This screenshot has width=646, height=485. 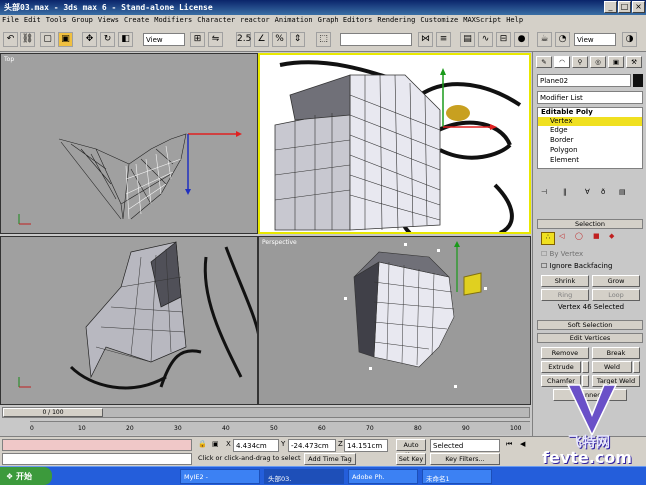 What do you see at coordinates (591, 266) in the screenshot?
I see `ignore-backfacing-checkbox: ☐ Ignore Backfacing` at bounding box center [591, 266].